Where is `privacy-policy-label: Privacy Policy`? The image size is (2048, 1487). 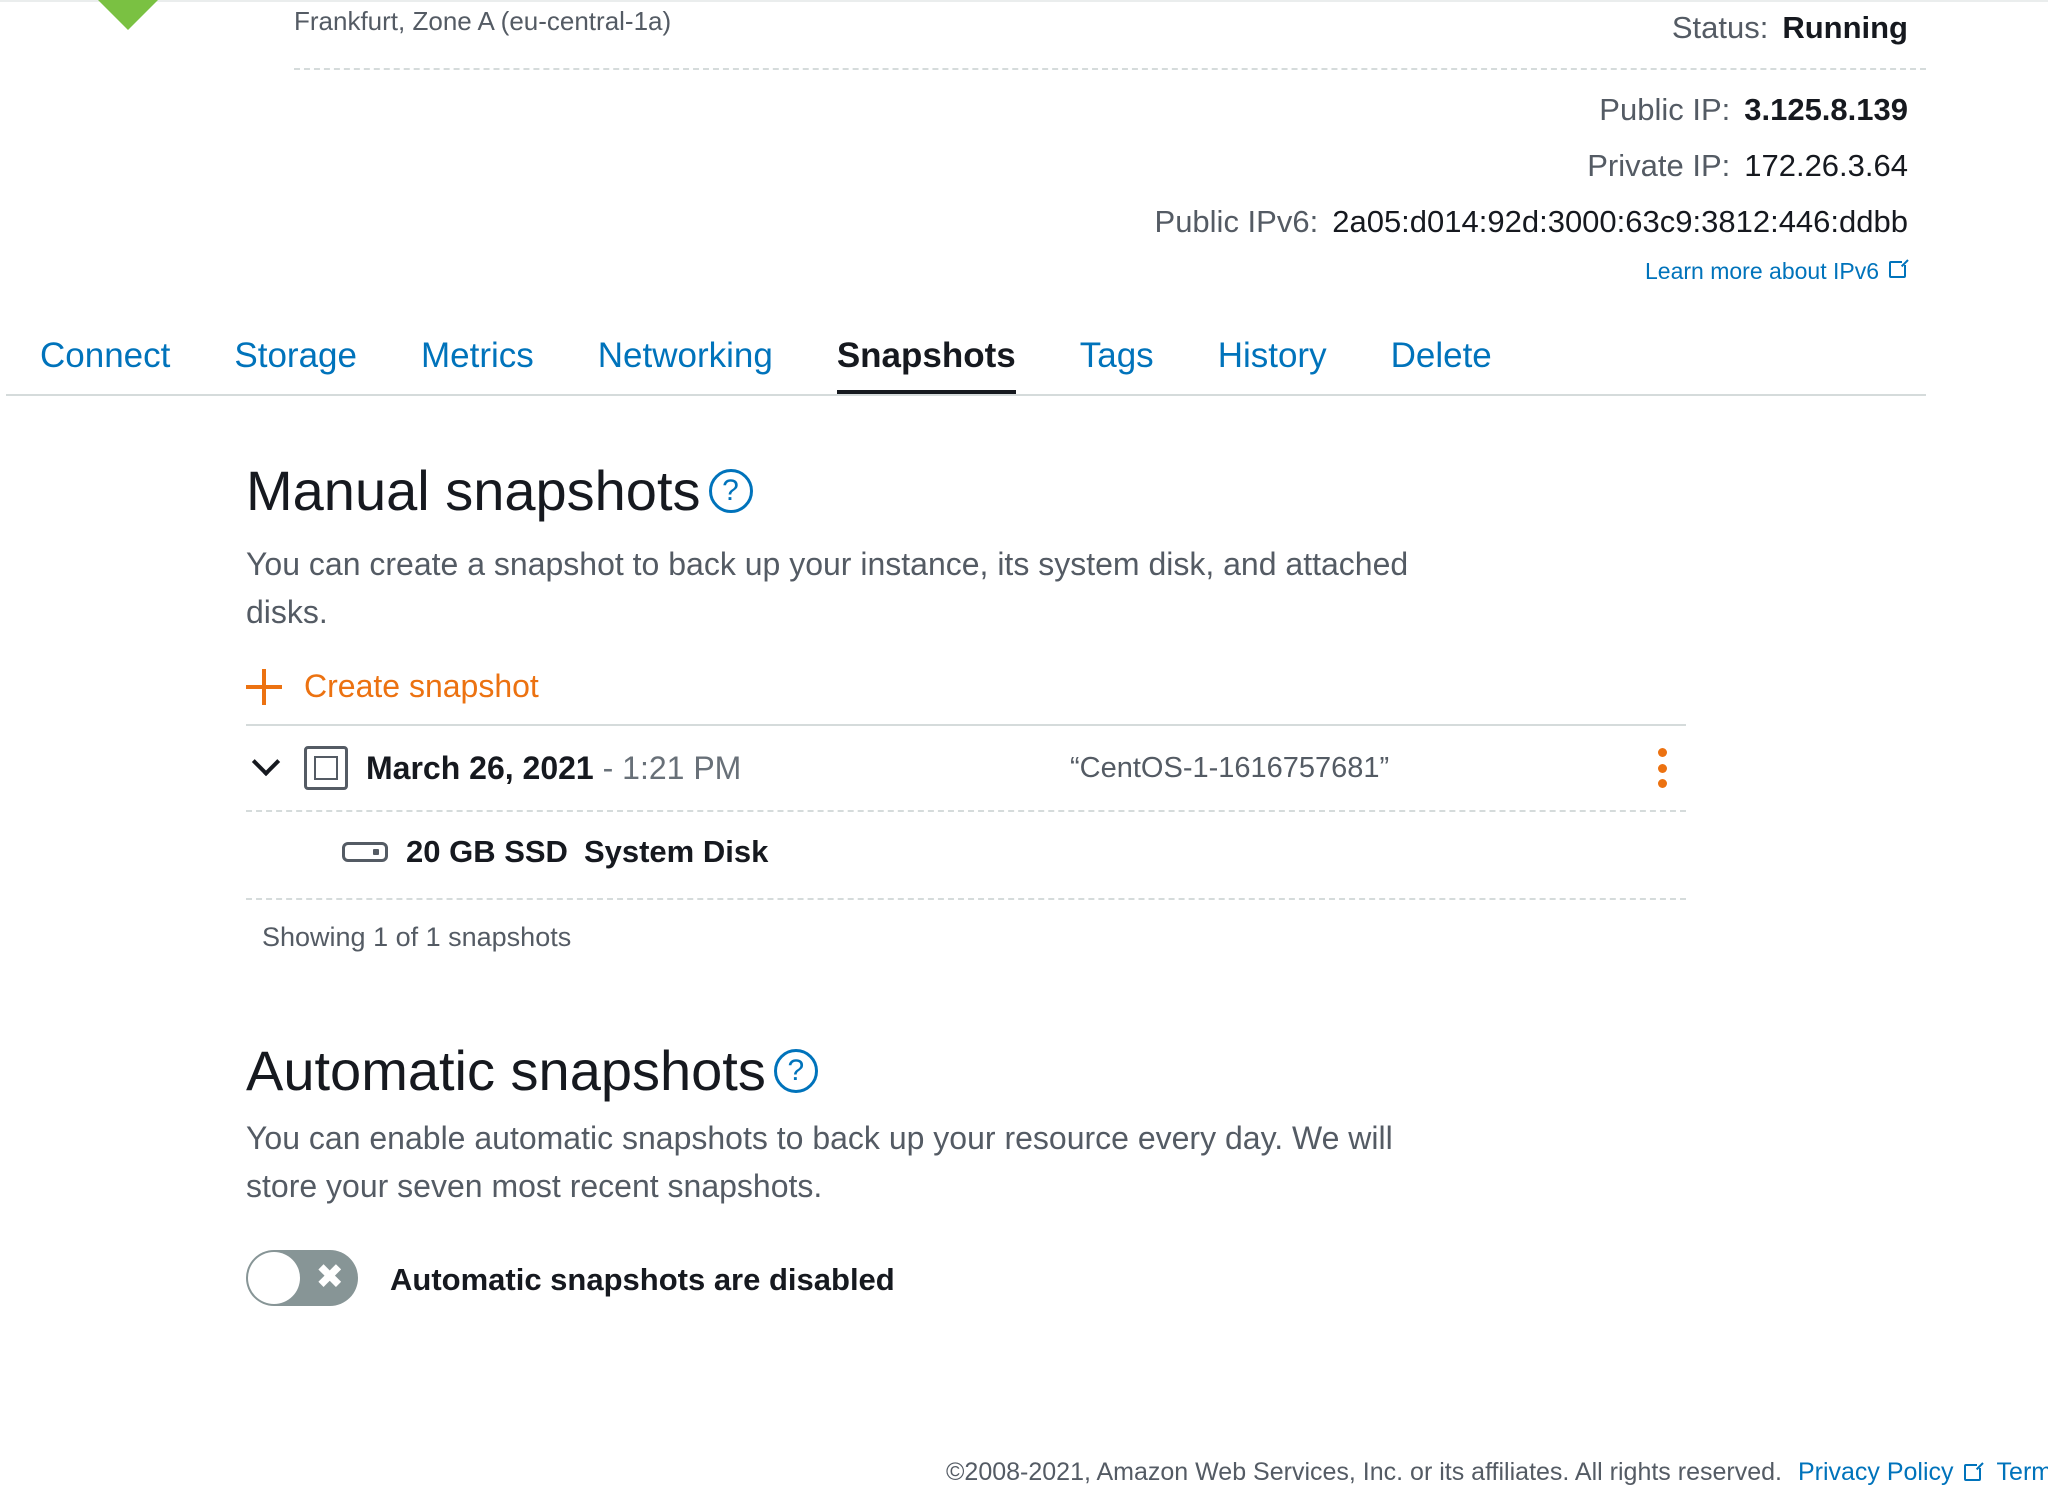
privacy-policy-label: Privacy Policy is located at coordinates (1875, 1472).